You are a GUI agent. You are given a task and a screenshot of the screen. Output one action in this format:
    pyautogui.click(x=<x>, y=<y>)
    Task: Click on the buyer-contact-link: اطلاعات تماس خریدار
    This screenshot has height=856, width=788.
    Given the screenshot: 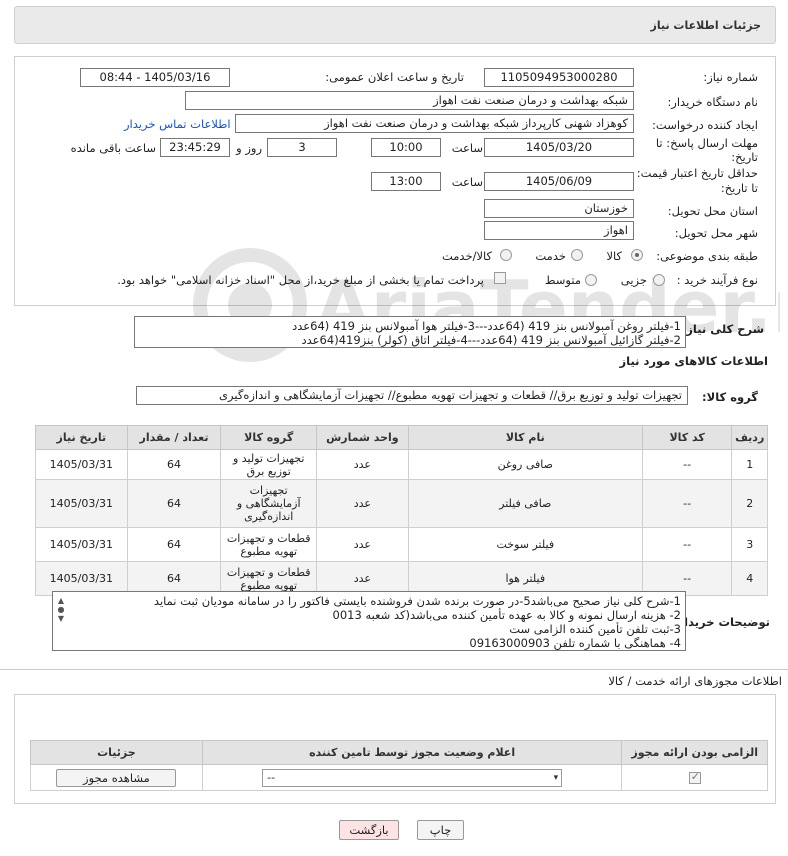 What is the action you would take?
    pyautogui.click(x=177, y=124)
    